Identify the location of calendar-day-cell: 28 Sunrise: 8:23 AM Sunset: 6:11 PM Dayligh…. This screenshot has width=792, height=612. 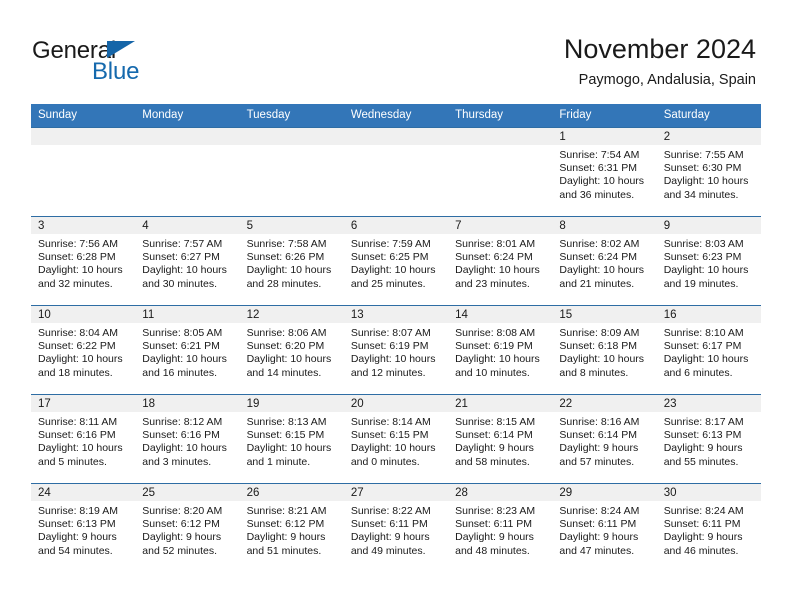
(500, 528).